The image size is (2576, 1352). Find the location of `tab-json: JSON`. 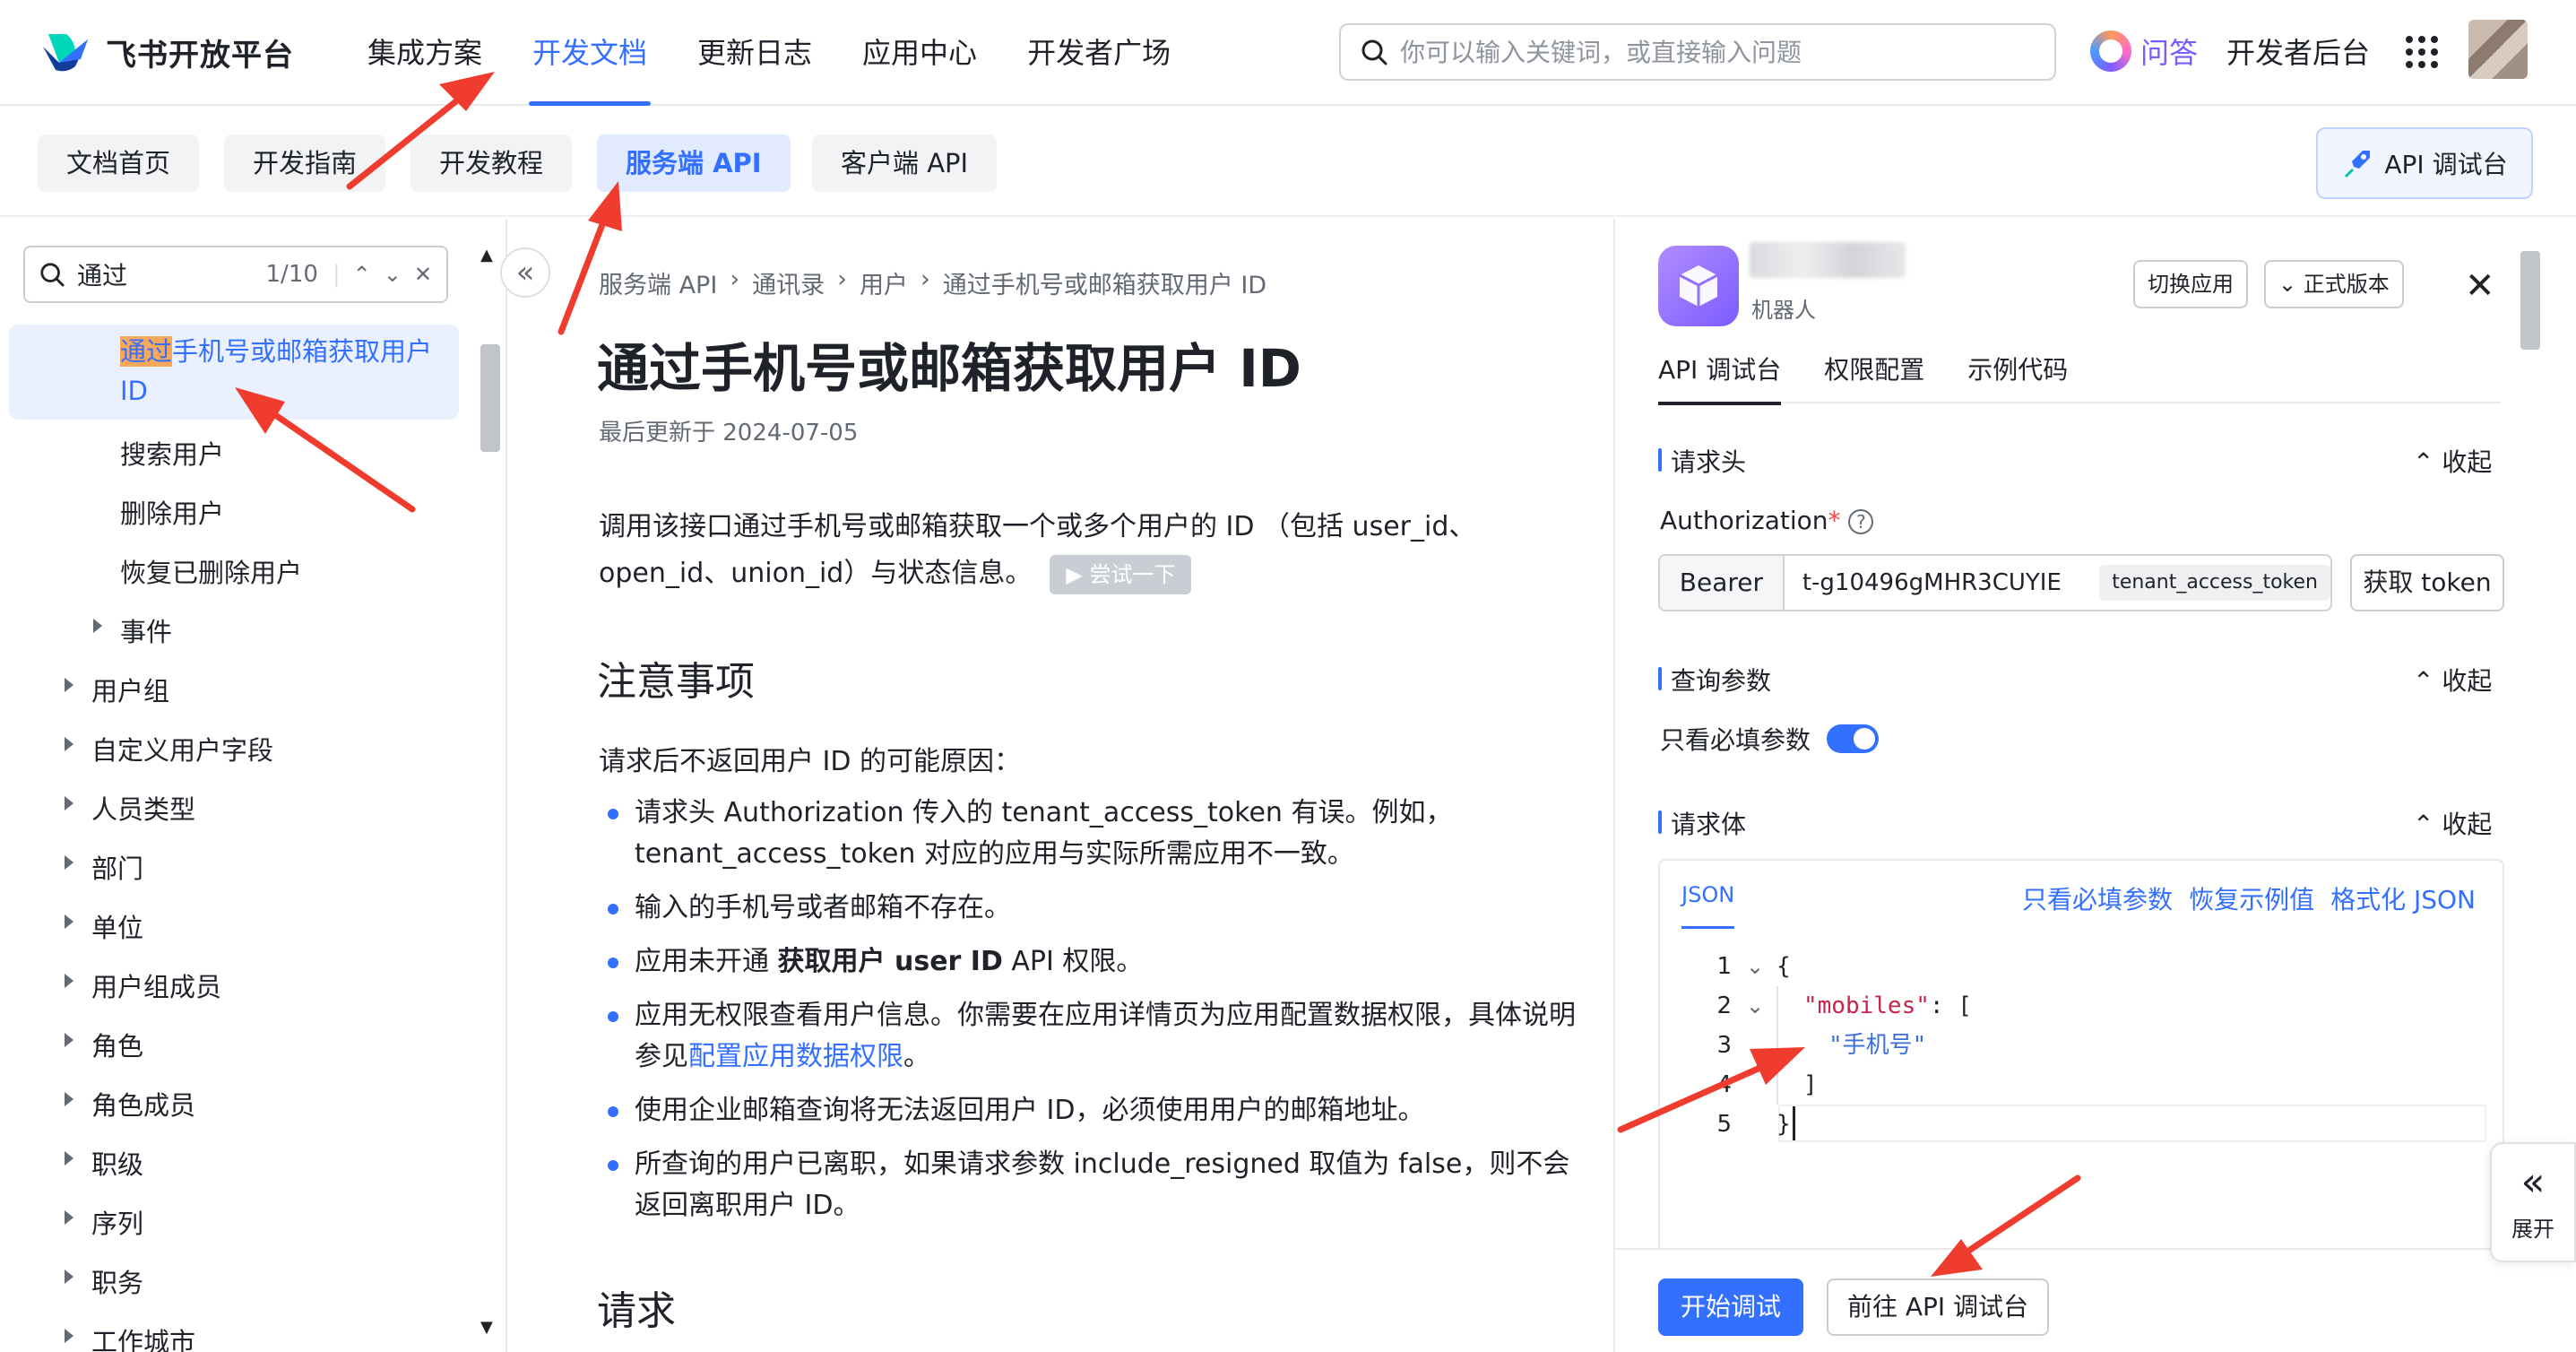

tab-json: JSON is located at coordinates (1708, 895).